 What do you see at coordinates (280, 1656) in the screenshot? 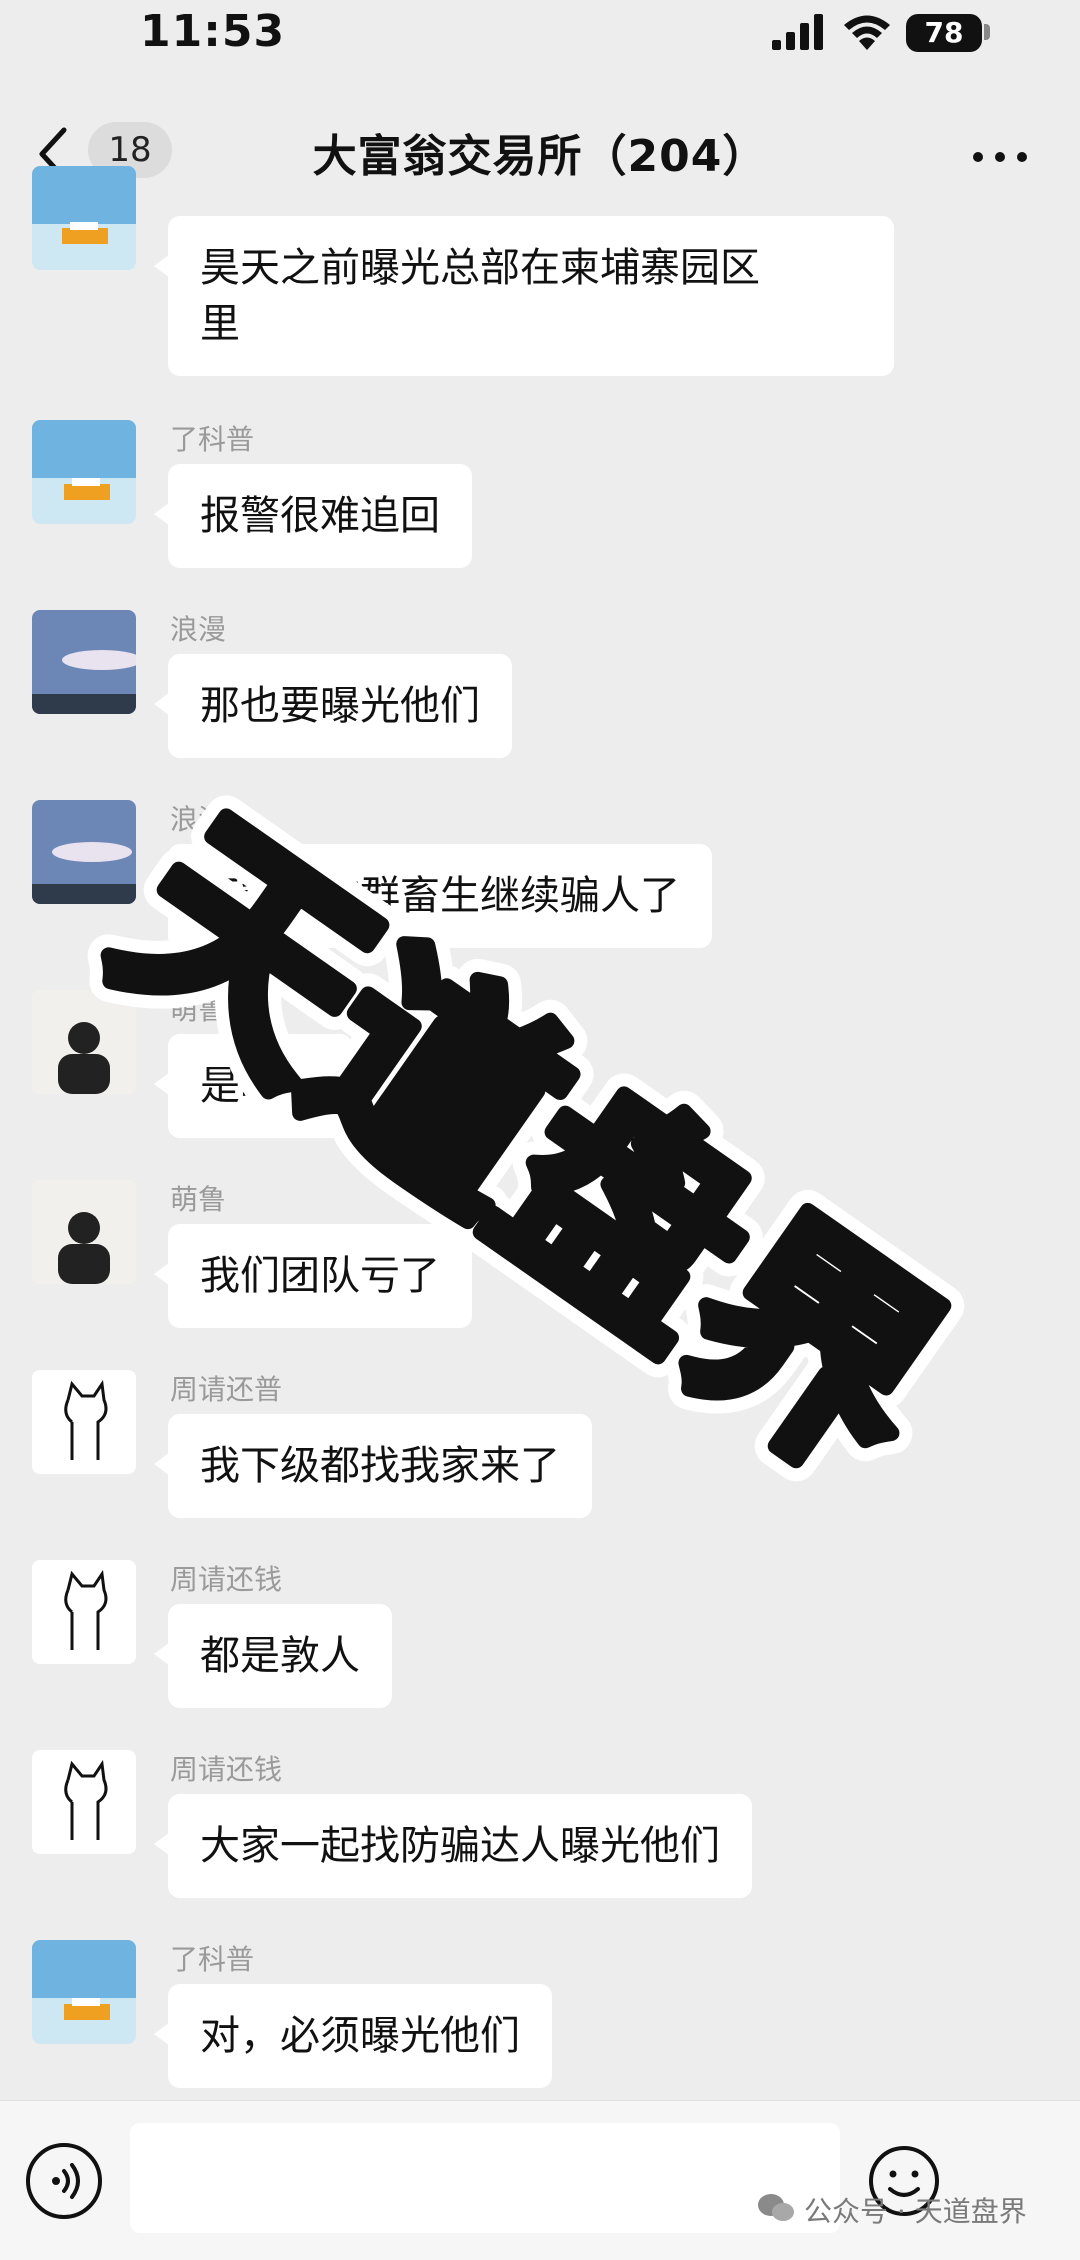
I see `message-text: 都是敦人` at bounding box center [280, 1656].